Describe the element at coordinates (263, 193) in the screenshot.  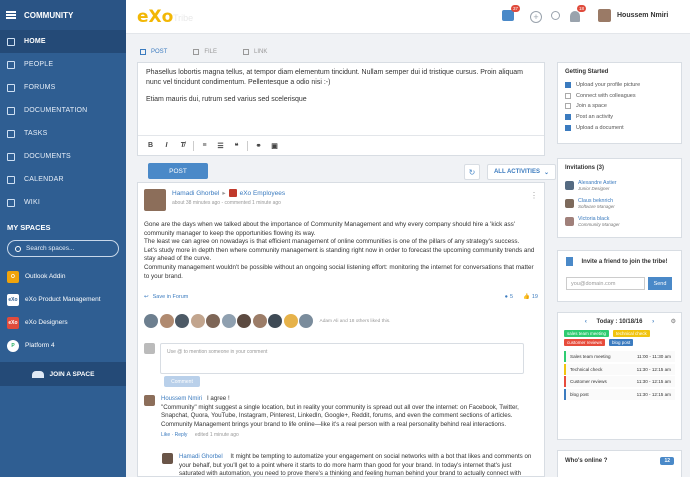
I see `activity-space: eXo Employees` at that location.